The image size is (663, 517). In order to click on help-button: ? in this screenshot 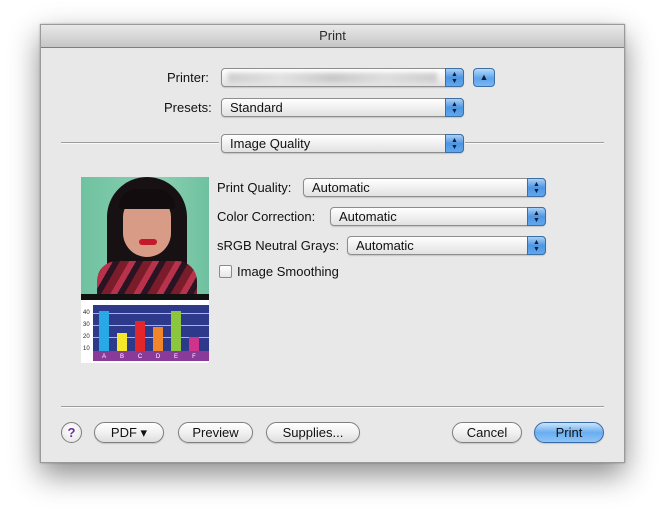, I will do `click(71, 432)`.